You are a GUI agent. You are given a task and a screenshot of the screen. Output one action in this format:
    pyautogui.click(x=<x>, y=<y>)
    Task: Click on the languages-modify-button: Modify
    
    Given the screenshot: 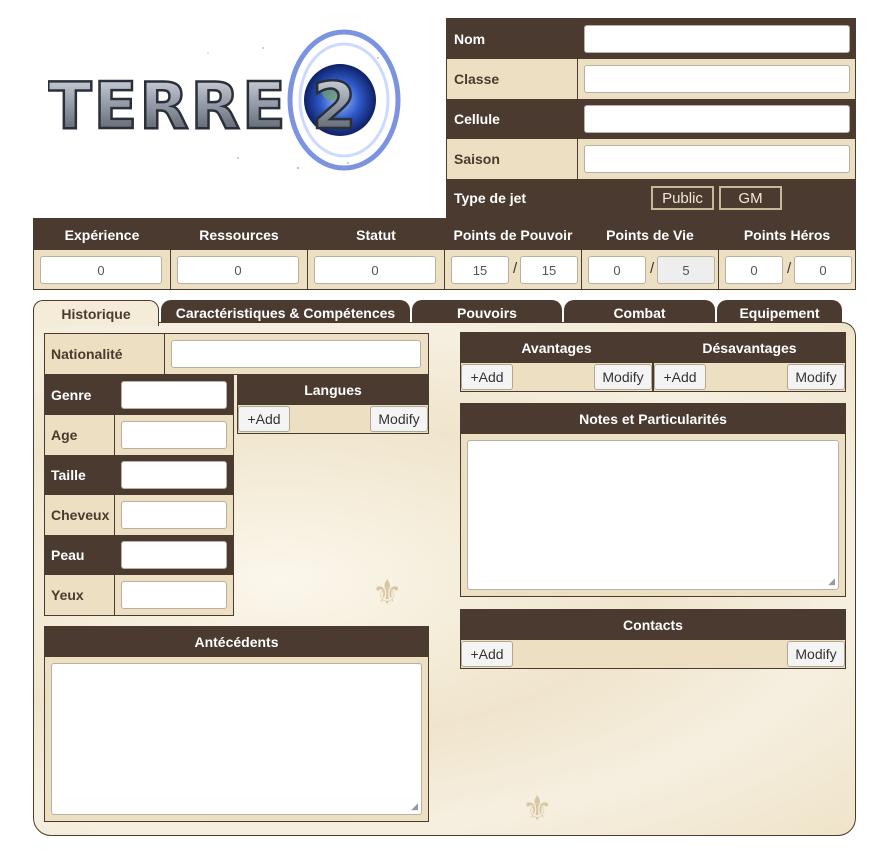 What is the action you would take?
    pyautogui.click(x=399, y=419)
    